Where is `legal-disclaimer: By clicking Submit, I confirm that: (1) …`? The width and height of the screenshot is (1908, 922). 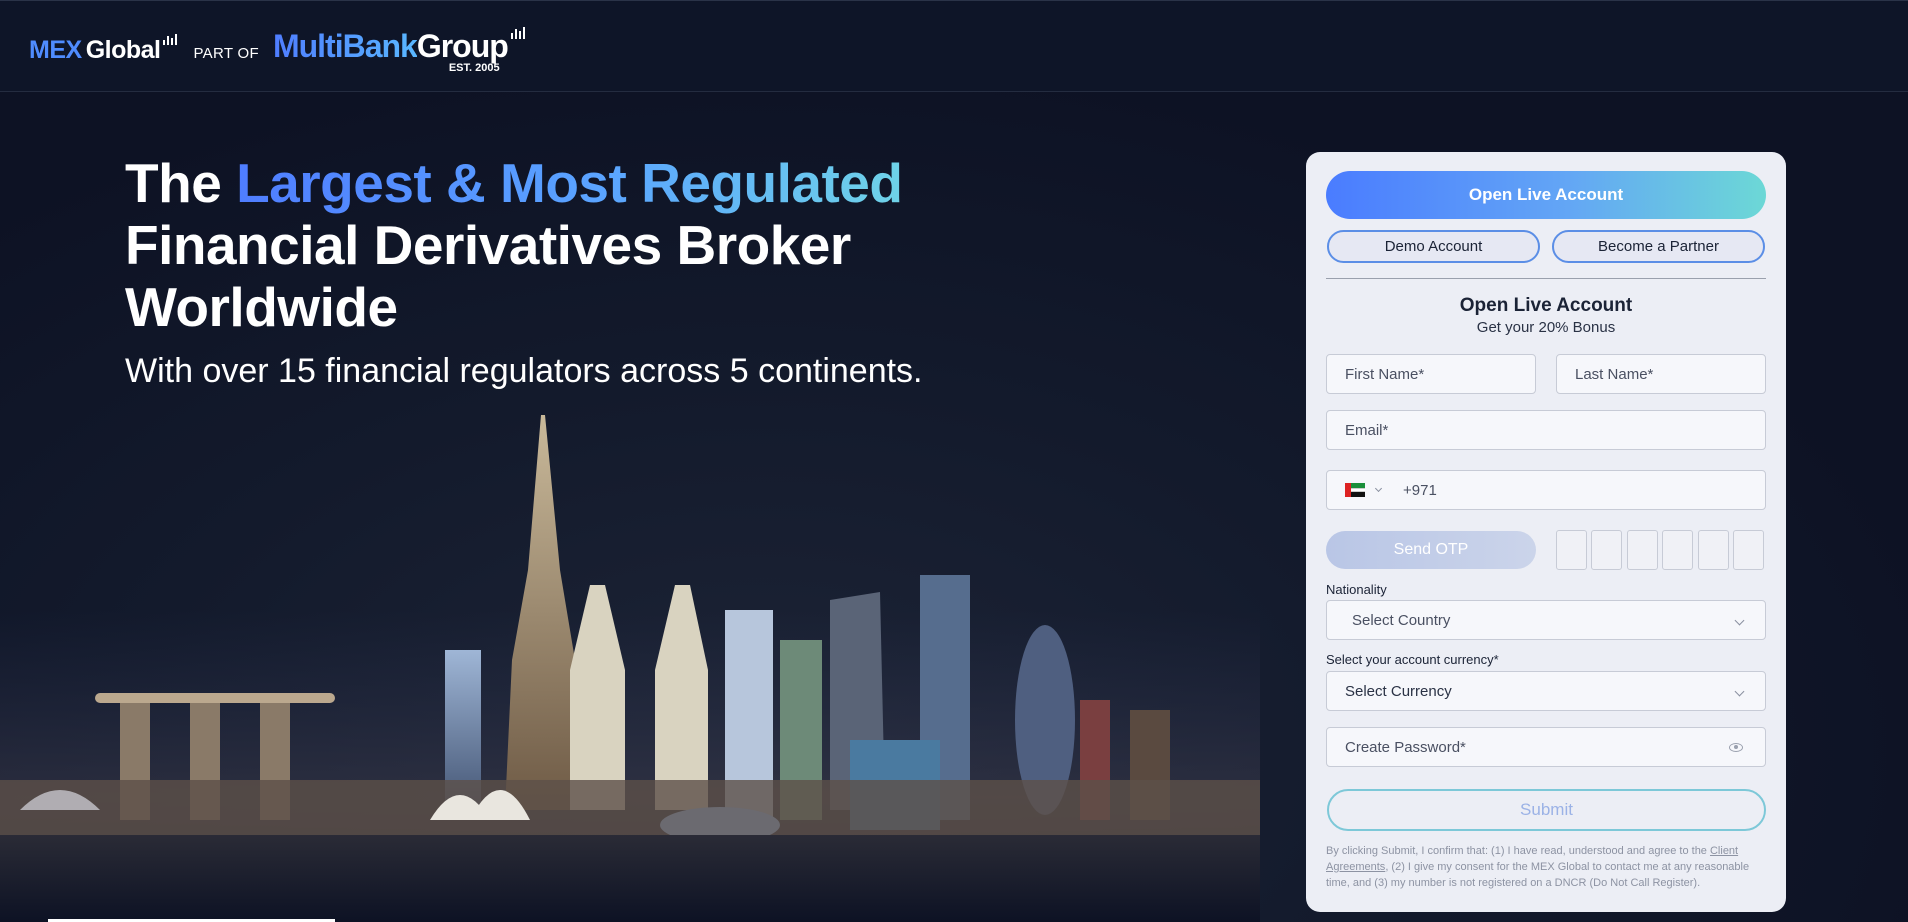
legal-disclaimer: By clicking Submit, I confirm that: (1) … is located at coordinates (1538, 867).